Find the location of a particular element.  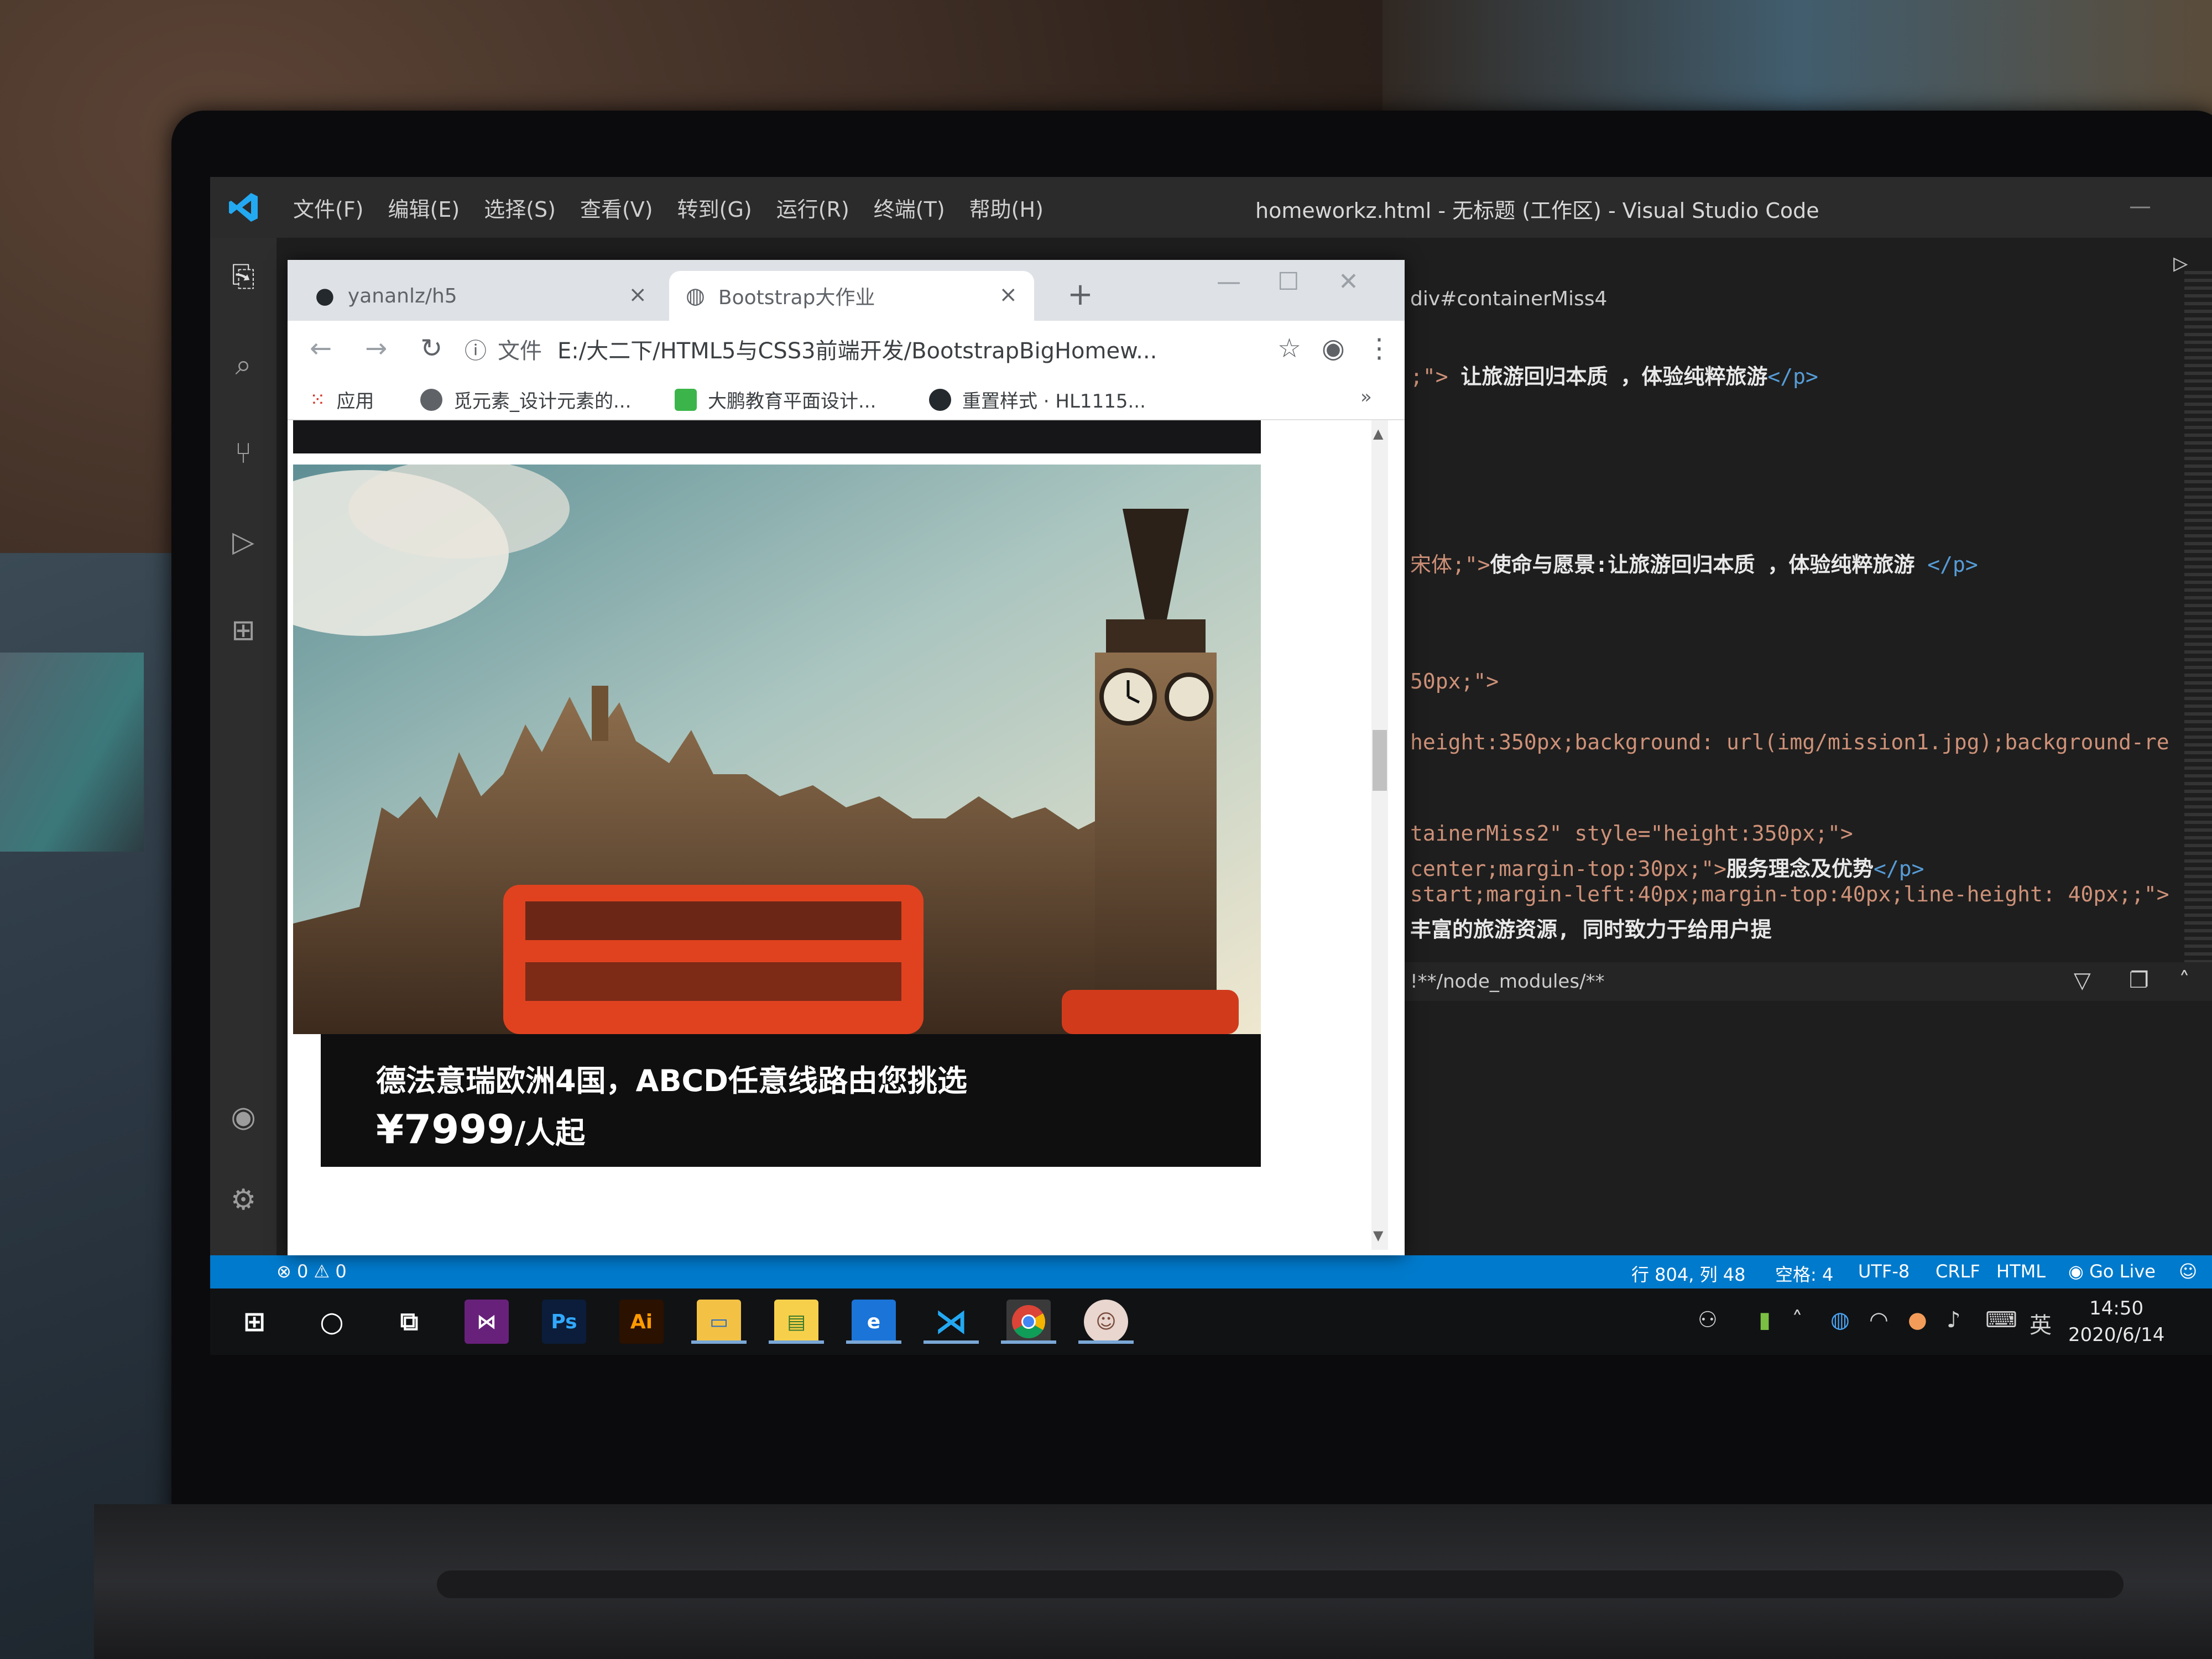

menu-go: 转到(G) is located at coordinates (715, 207).